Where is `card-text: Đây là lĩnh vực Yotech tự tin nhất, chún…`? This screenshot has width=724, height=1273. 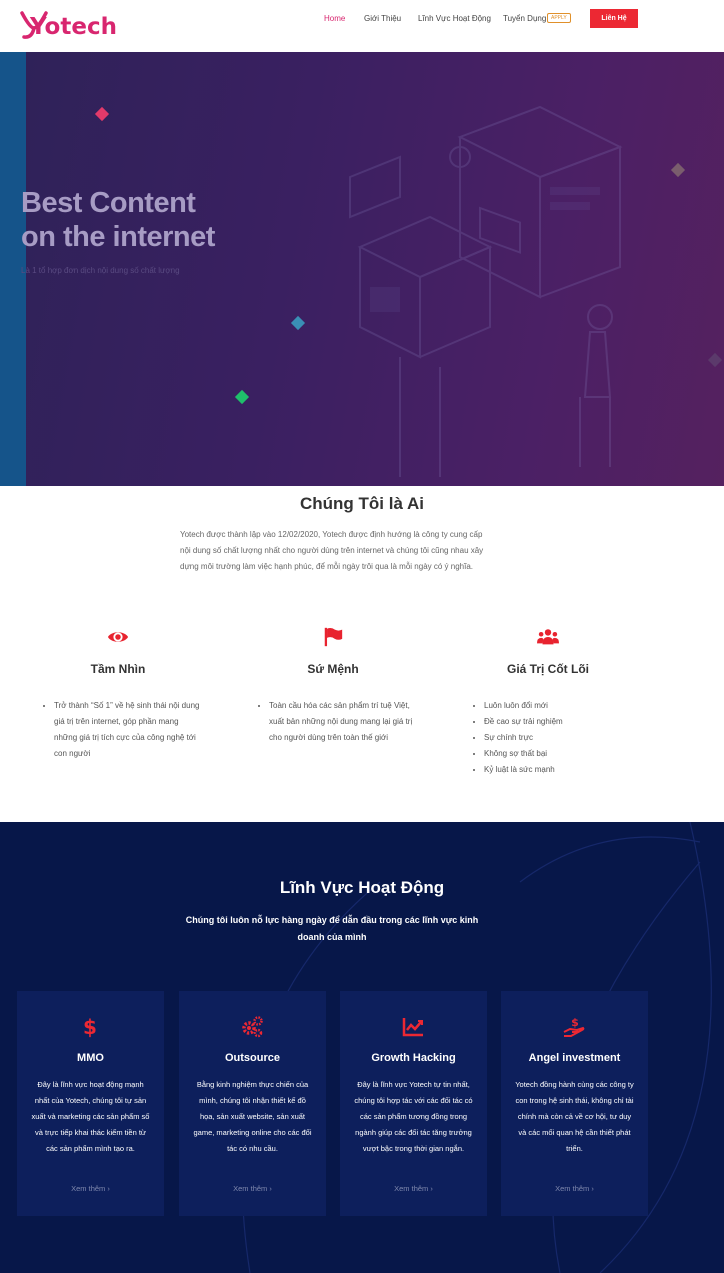 card-text: Đây là lĩnh vực Yotech tự tin nhất, chún… is located at coordinates (413, 1116).